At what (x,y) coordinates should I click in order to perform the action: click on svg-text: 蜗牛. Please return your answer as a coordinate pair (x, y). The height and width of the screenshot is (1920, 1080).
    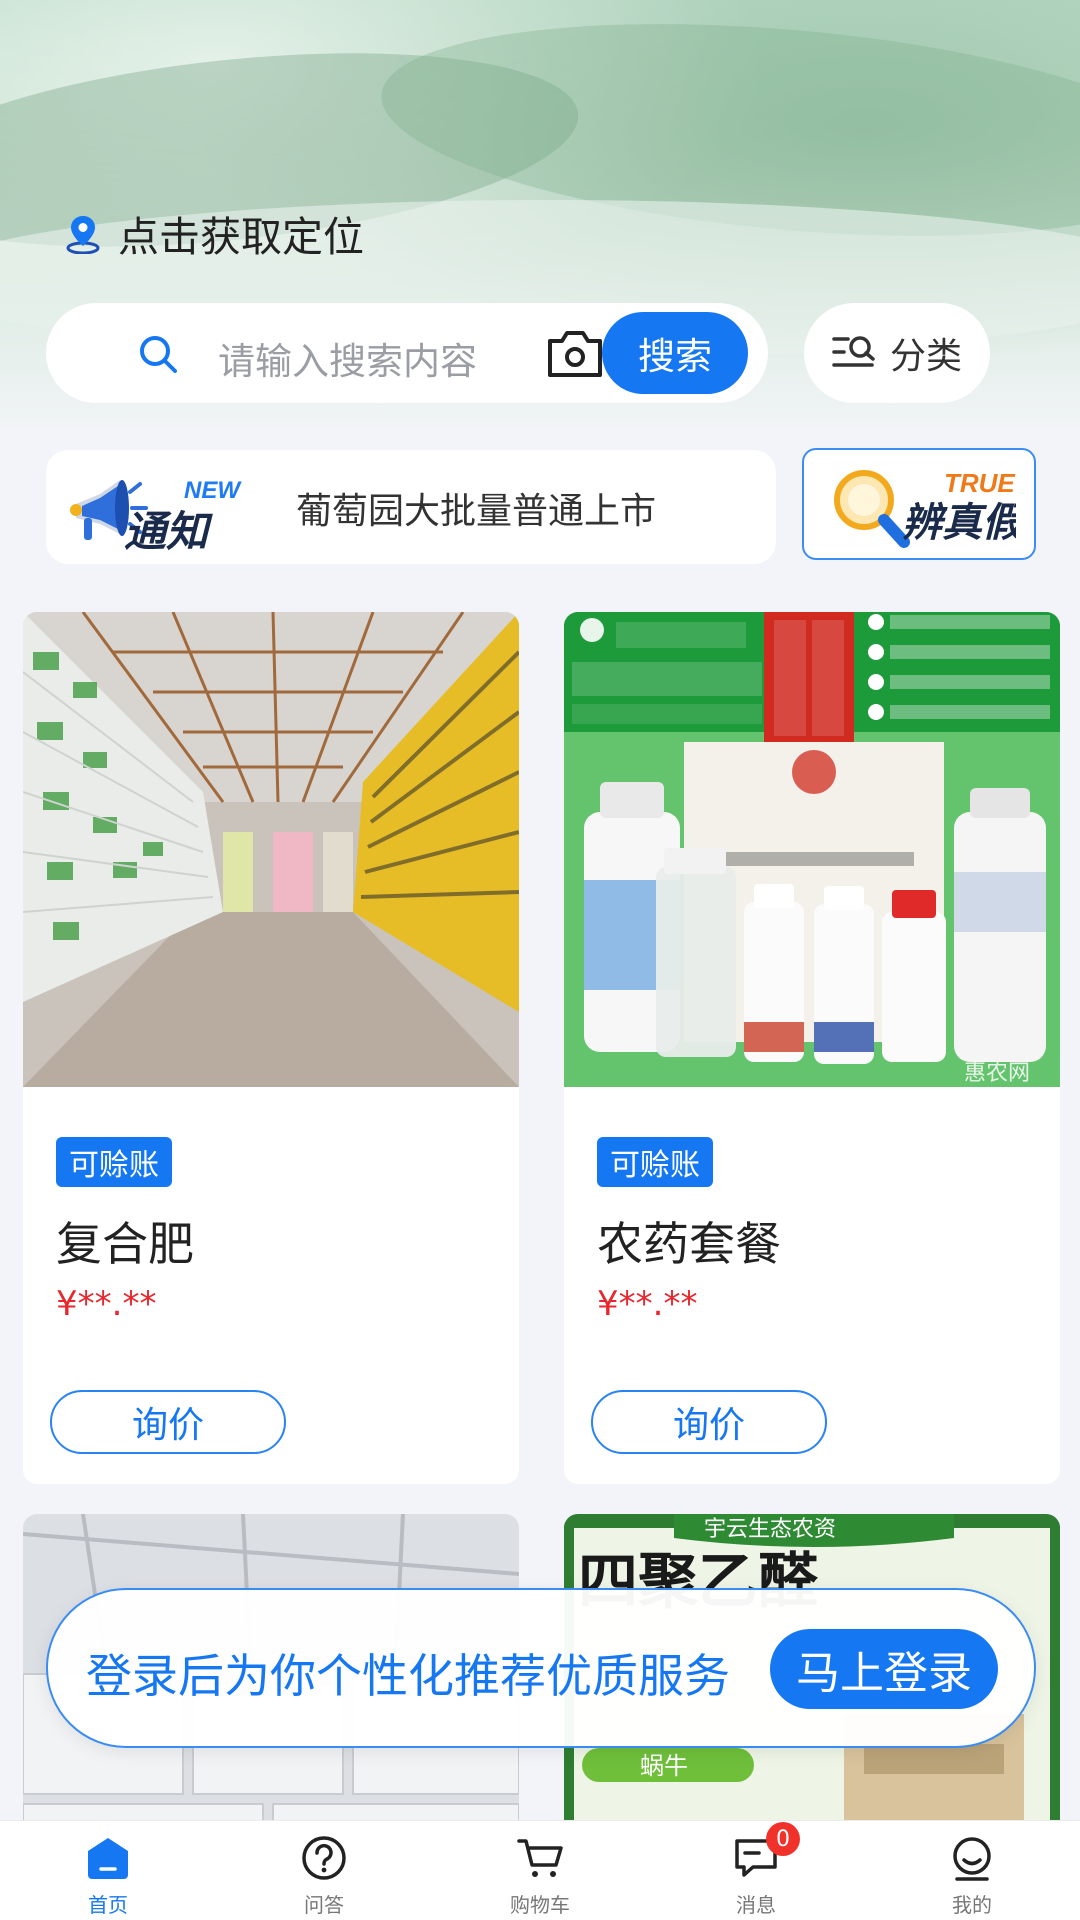
    Looking at the image, I should click on (664, 1766).